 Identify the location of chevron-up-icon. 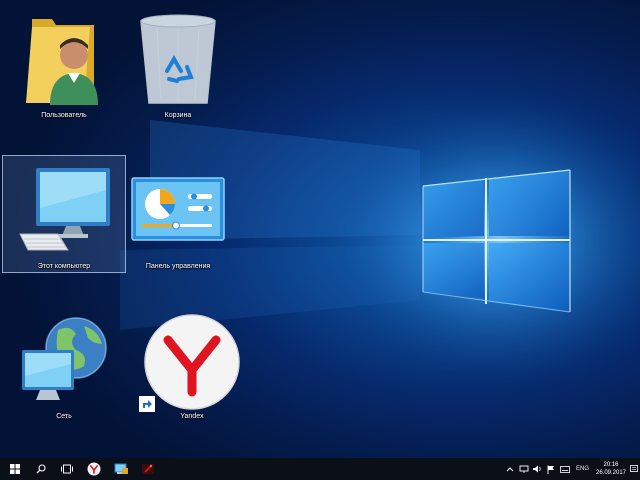
(510, 469).